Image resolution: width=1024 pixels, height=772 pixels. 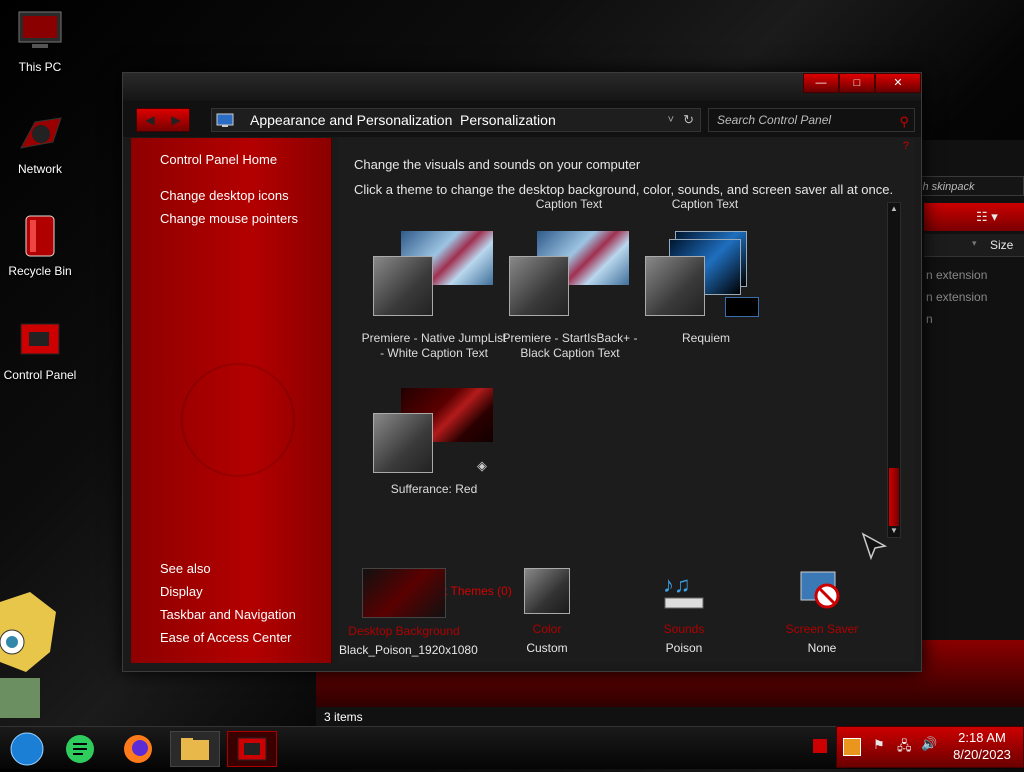 What do you see at coordinates (822, 591) in the screenshot?
I see `screen-saver-icon` at bounding box center [822, 591].